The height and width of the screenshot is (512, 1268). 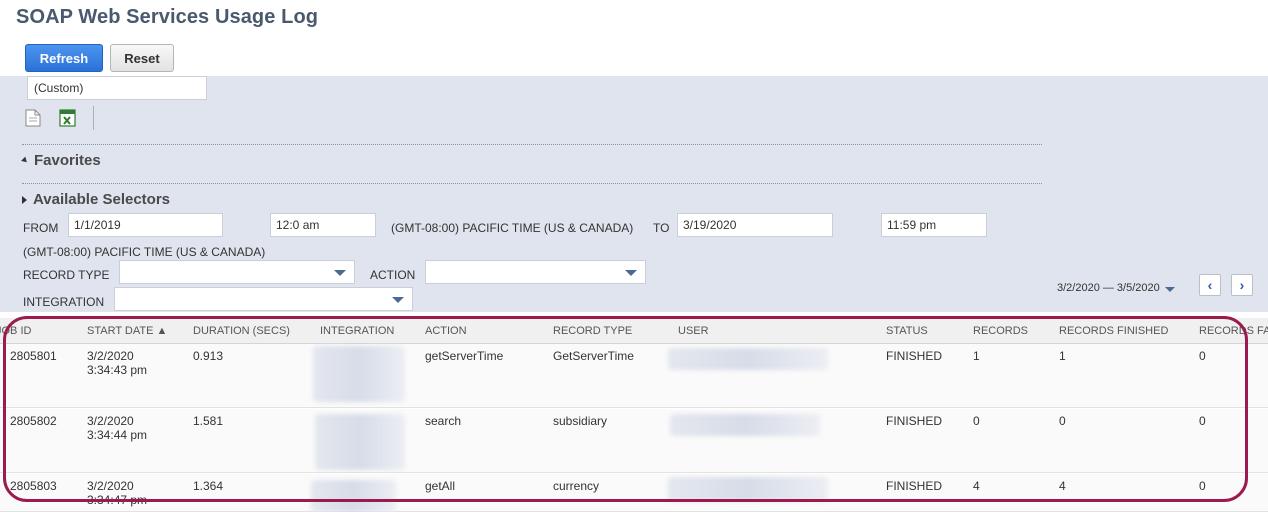 I want to click on export-excel-icon, so click(x=68, y=118).